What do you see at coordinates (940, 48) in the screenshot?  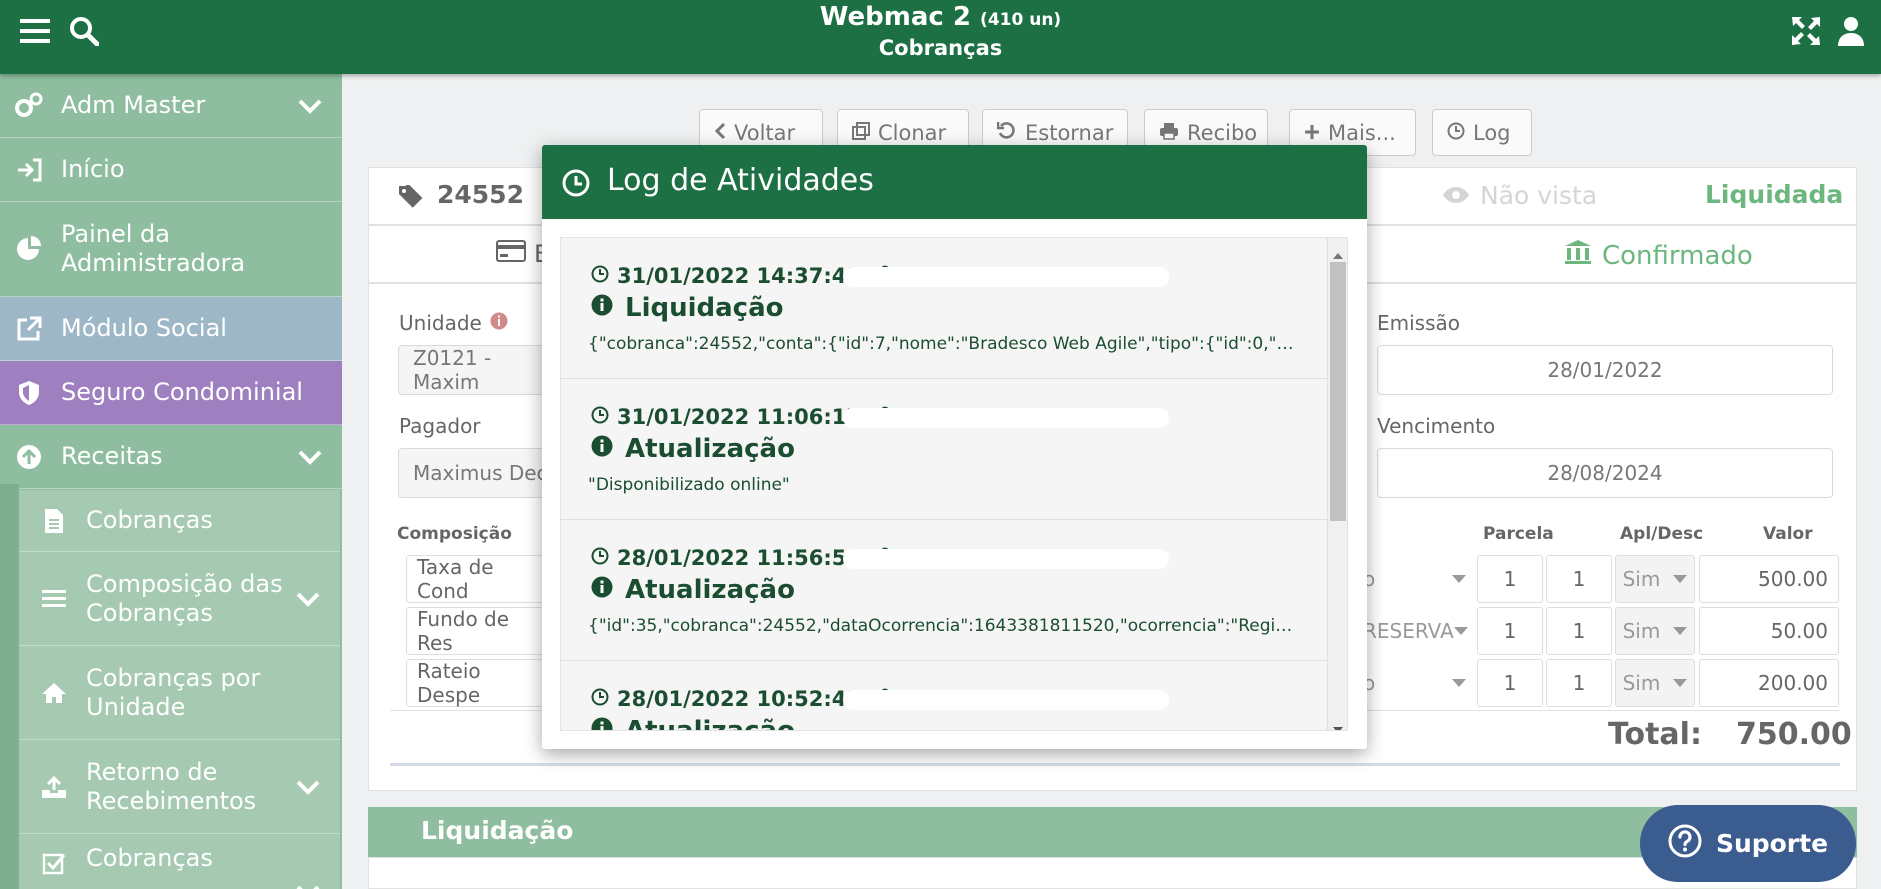 I see `page-title: Cobranças` at bounding box center [940, 48].